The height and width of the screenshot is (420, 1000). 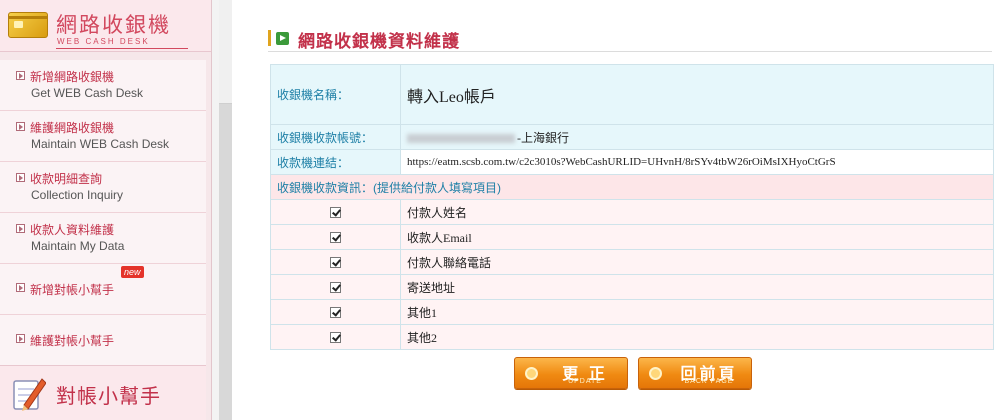 I want to click on sidebar-title: 網路收銀機, so click(x=113, y=25).